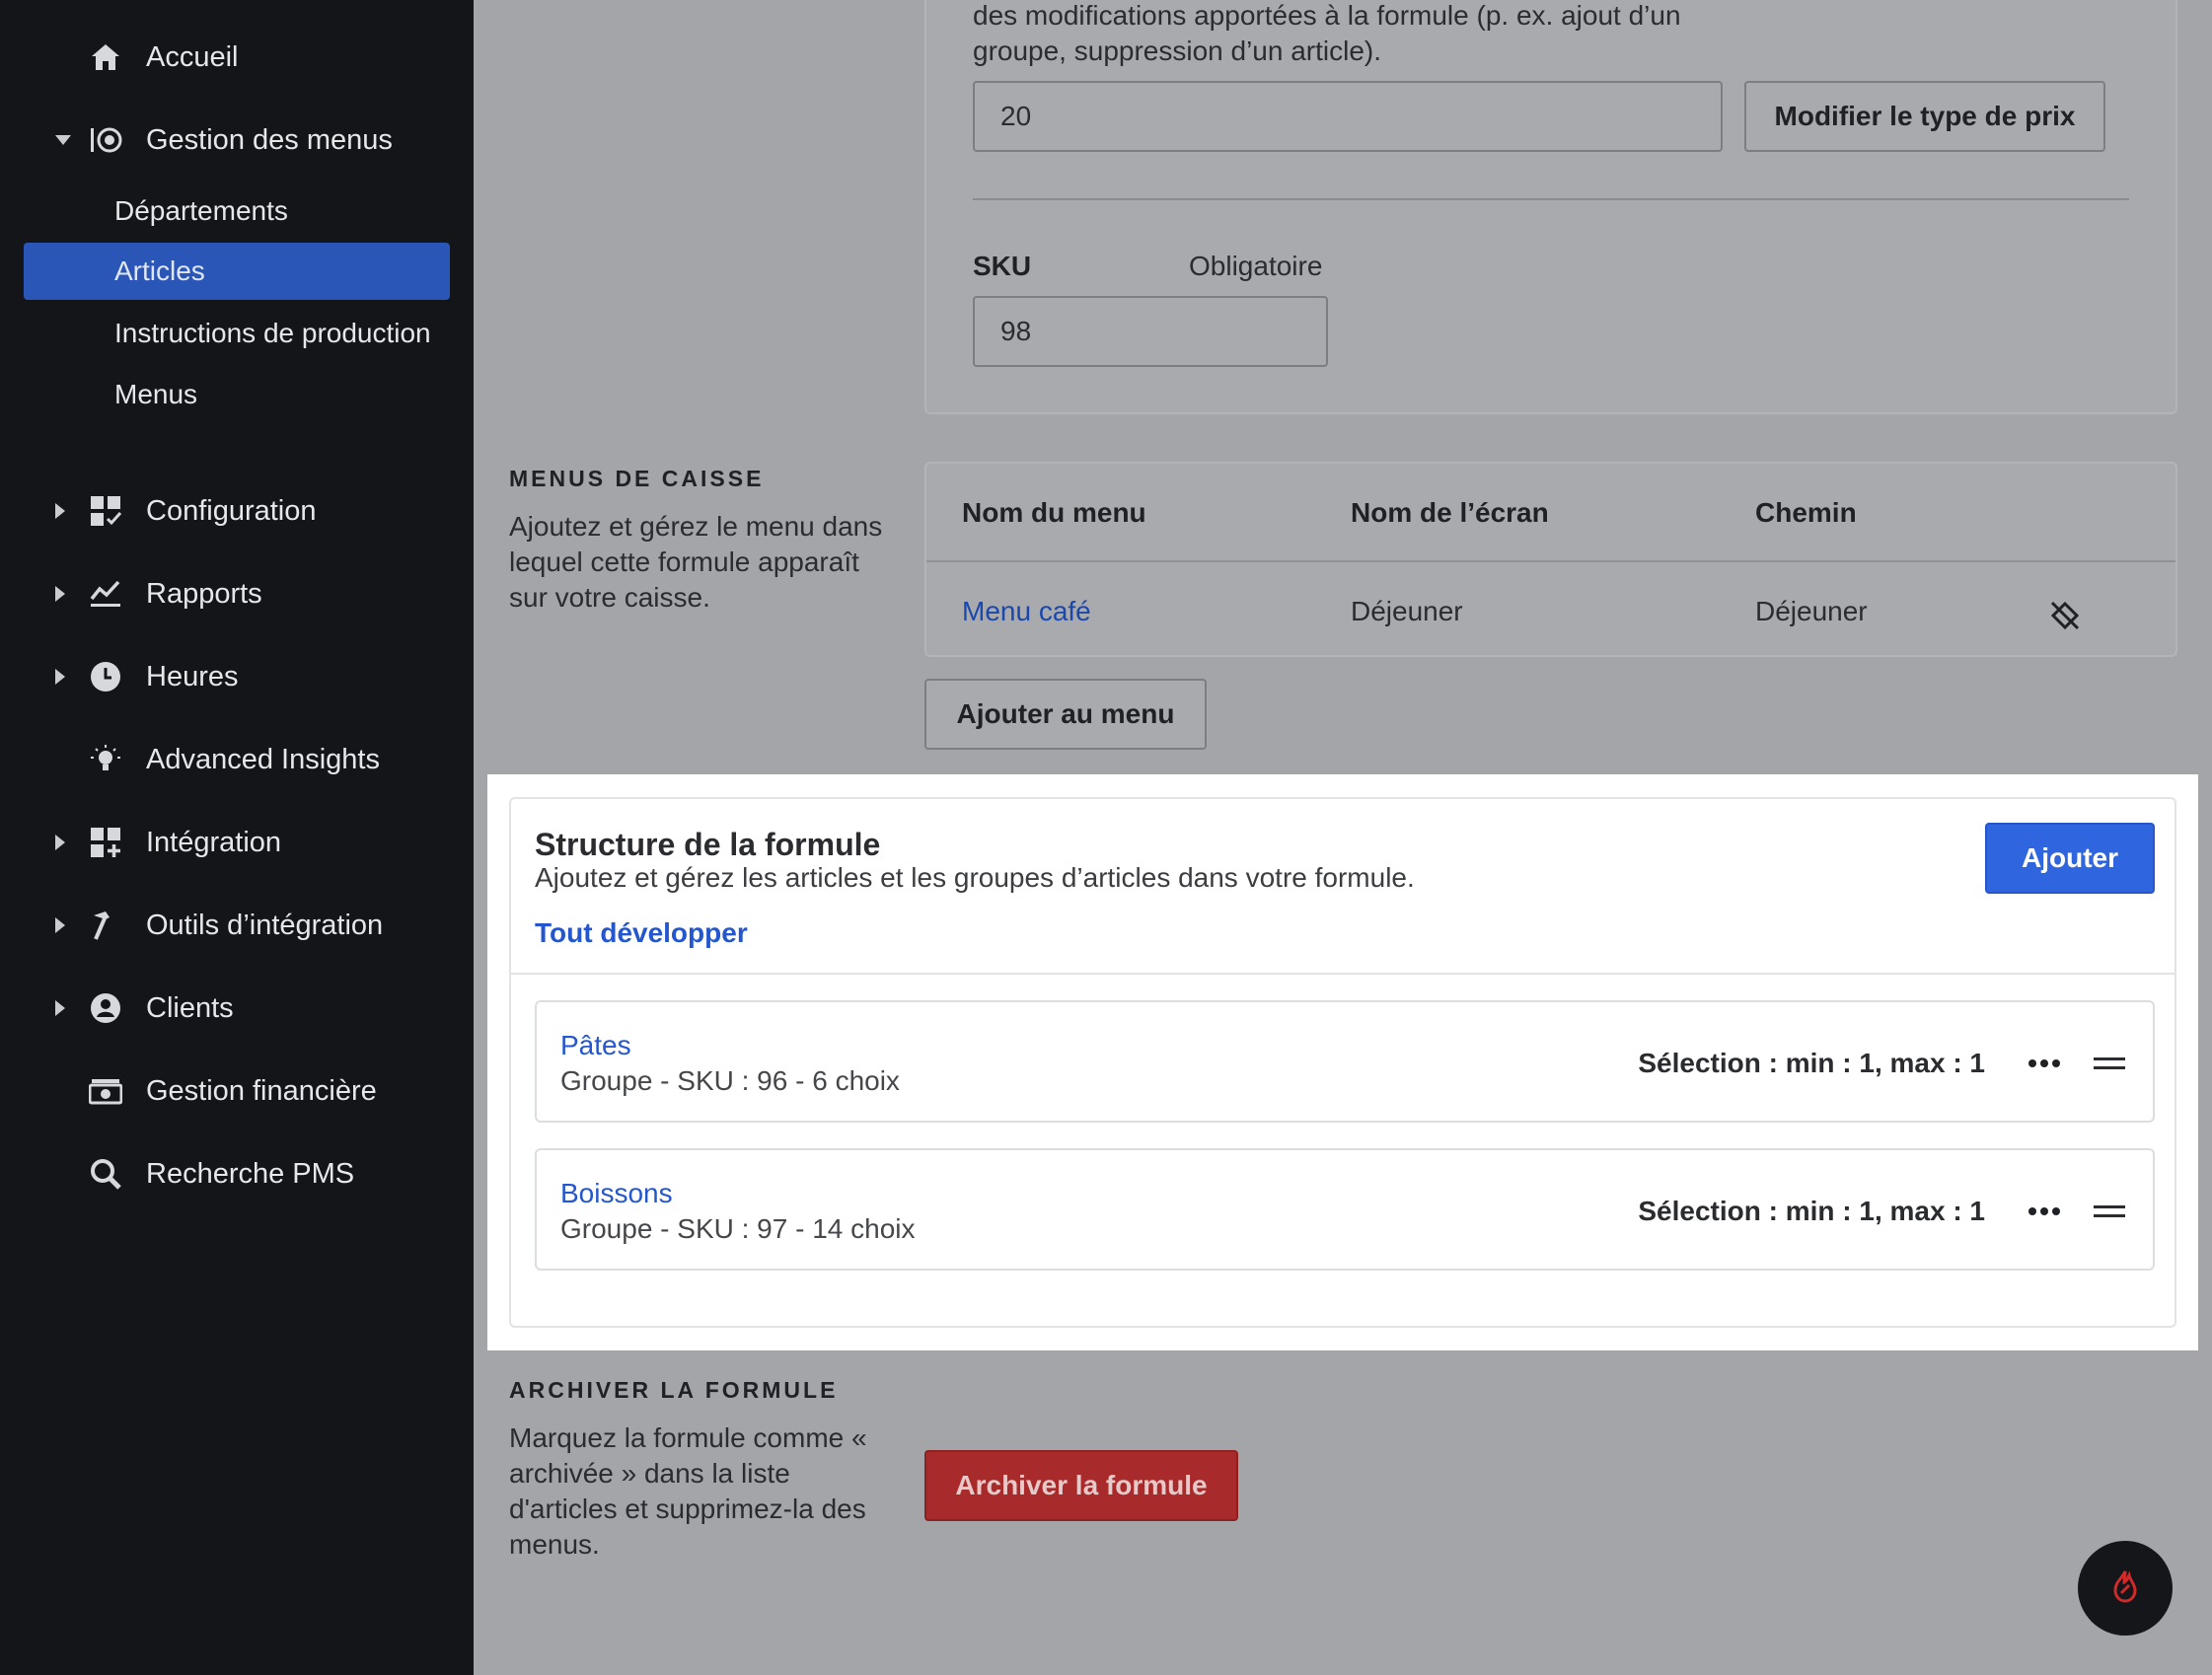 The image size is (2212, 1675). Describe the element at coordinates (1343, 974) in the screenshot. I see `panel-divider` at that location.